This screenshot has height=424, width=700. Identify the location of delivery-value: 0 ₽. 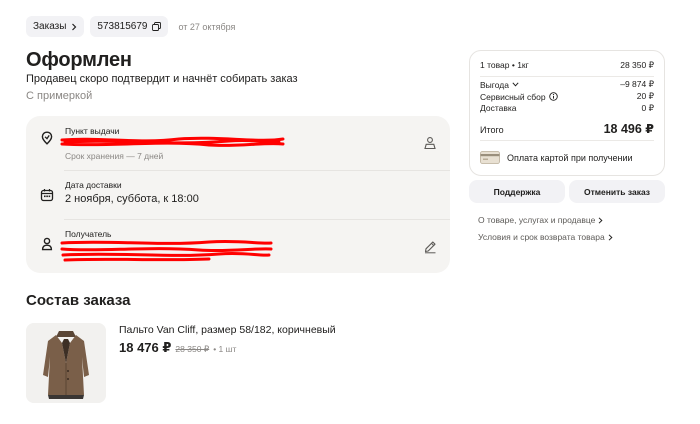
(648, 108).